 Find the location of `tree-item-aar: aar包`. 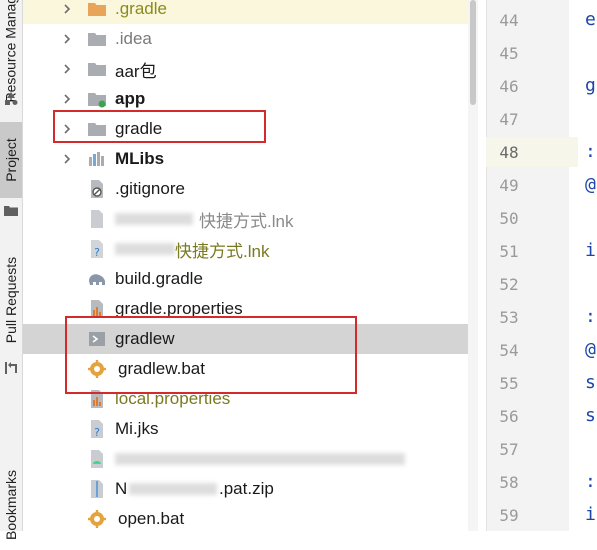

tree-item-aar: aar包 is located at coordinates (250, 69).